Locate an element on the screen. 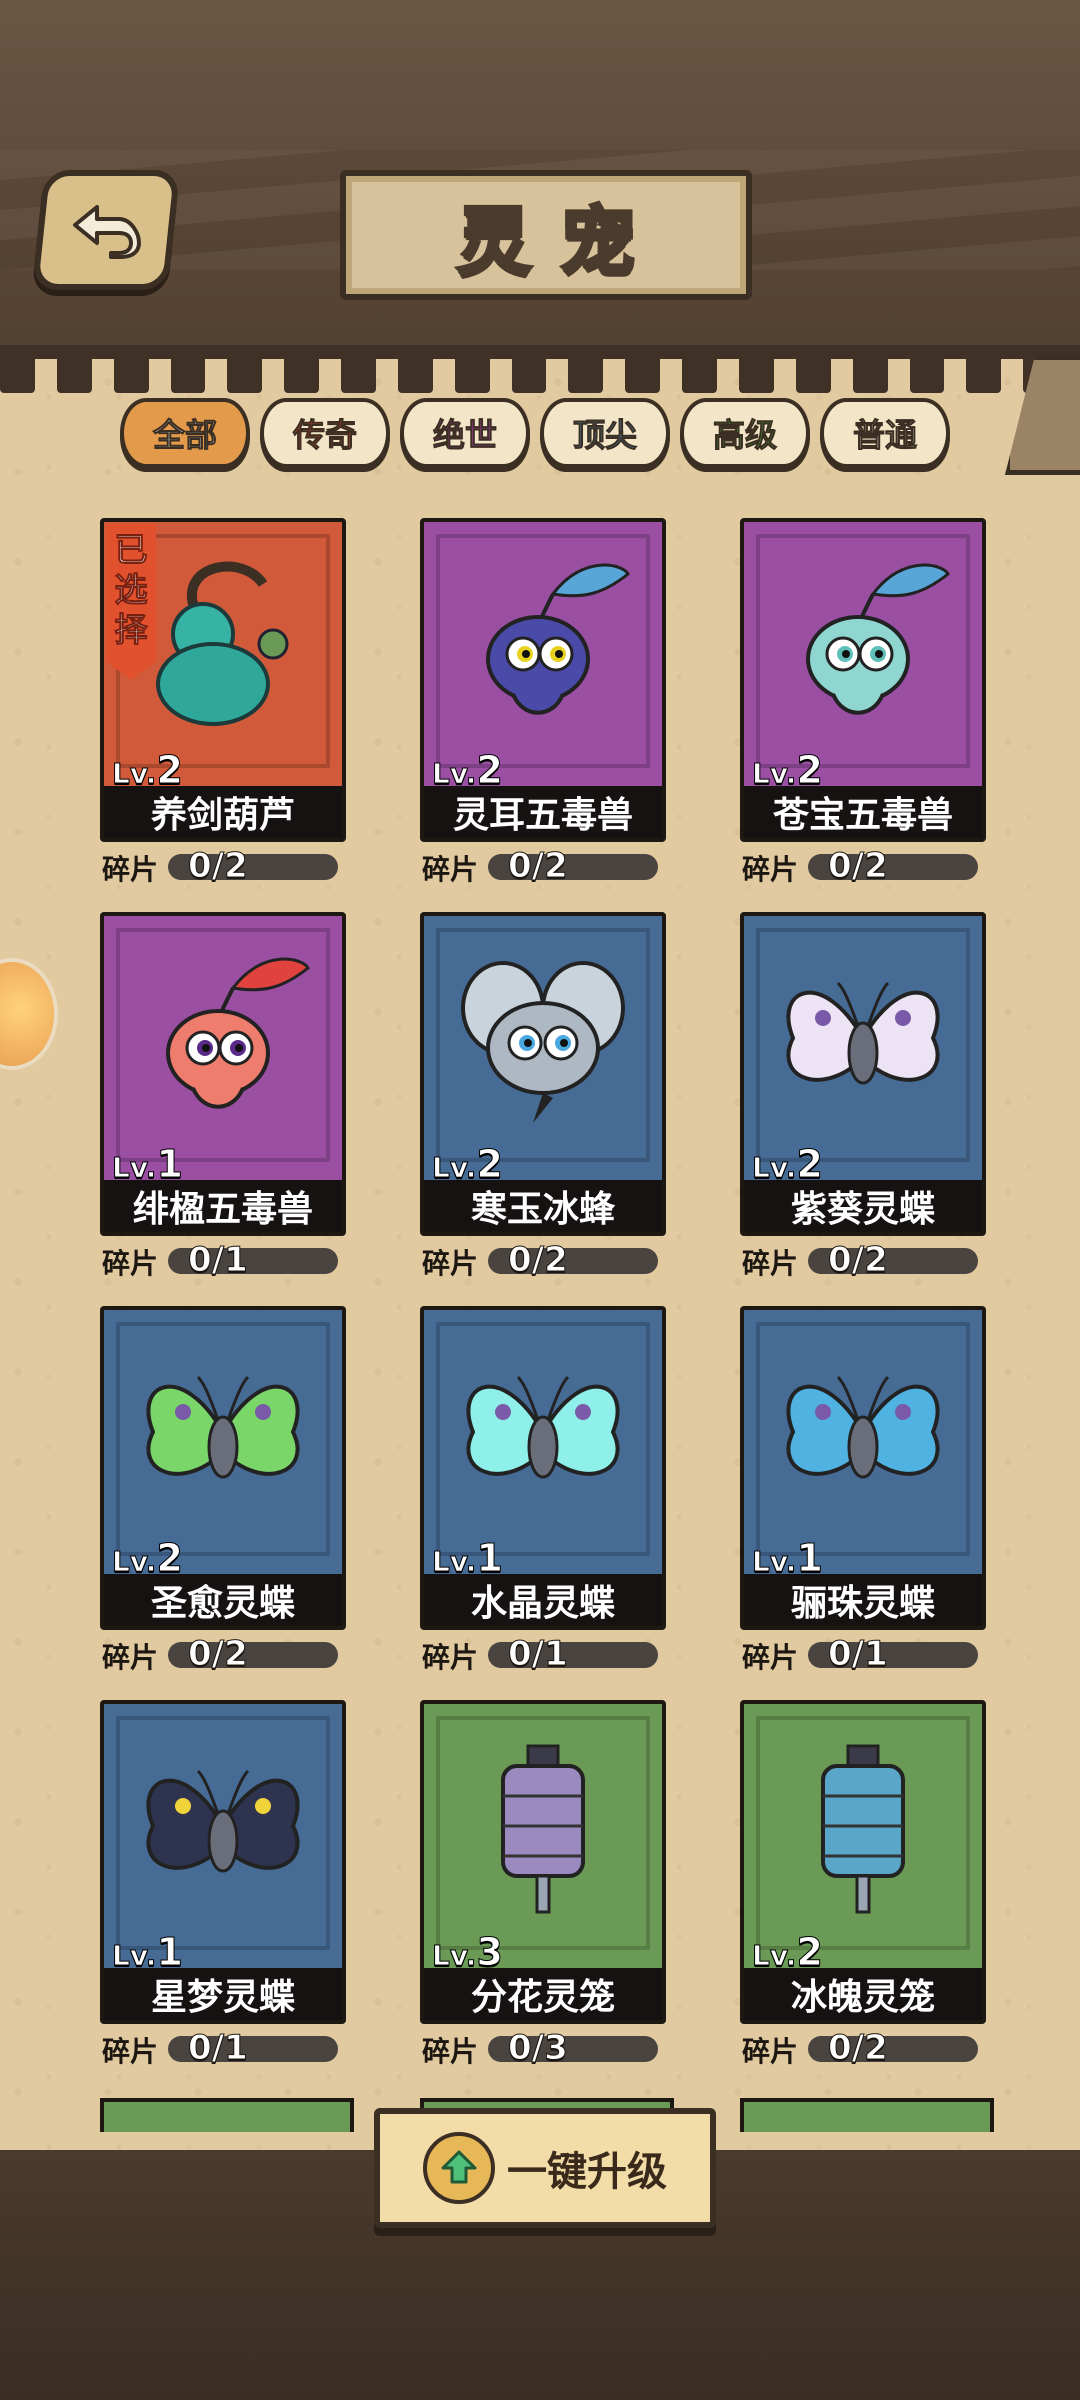 Image resolution: width=1080 pixels, height=2400 pixels. pet-card: Lv.2 寒玉冰蜂 is located at coordinates (543, 1074).